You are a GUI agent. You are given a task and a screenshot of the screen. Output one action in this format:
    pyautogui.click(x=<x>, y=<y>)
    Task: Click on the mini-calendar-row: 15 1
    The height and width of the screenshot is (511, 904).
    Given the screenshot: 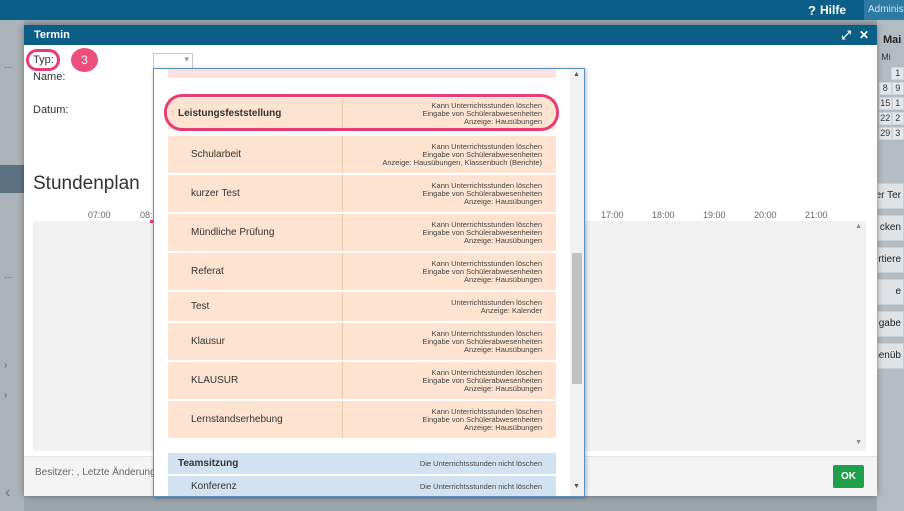 What is the action you would take?
    pyautogui.click(x=890, y=103)
    